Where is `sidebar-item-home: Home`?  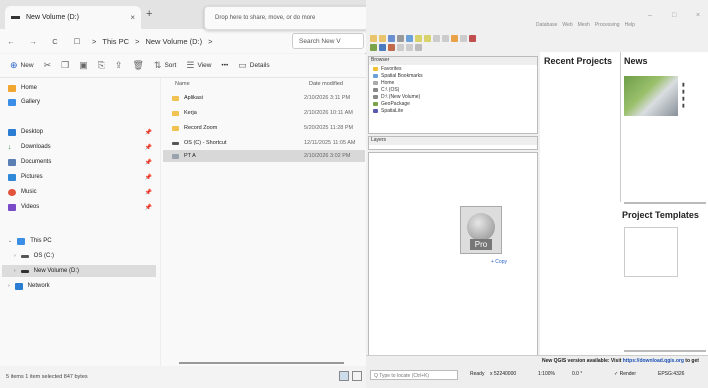
sidebar-item-home: Home is located at coordinates (82, 88).